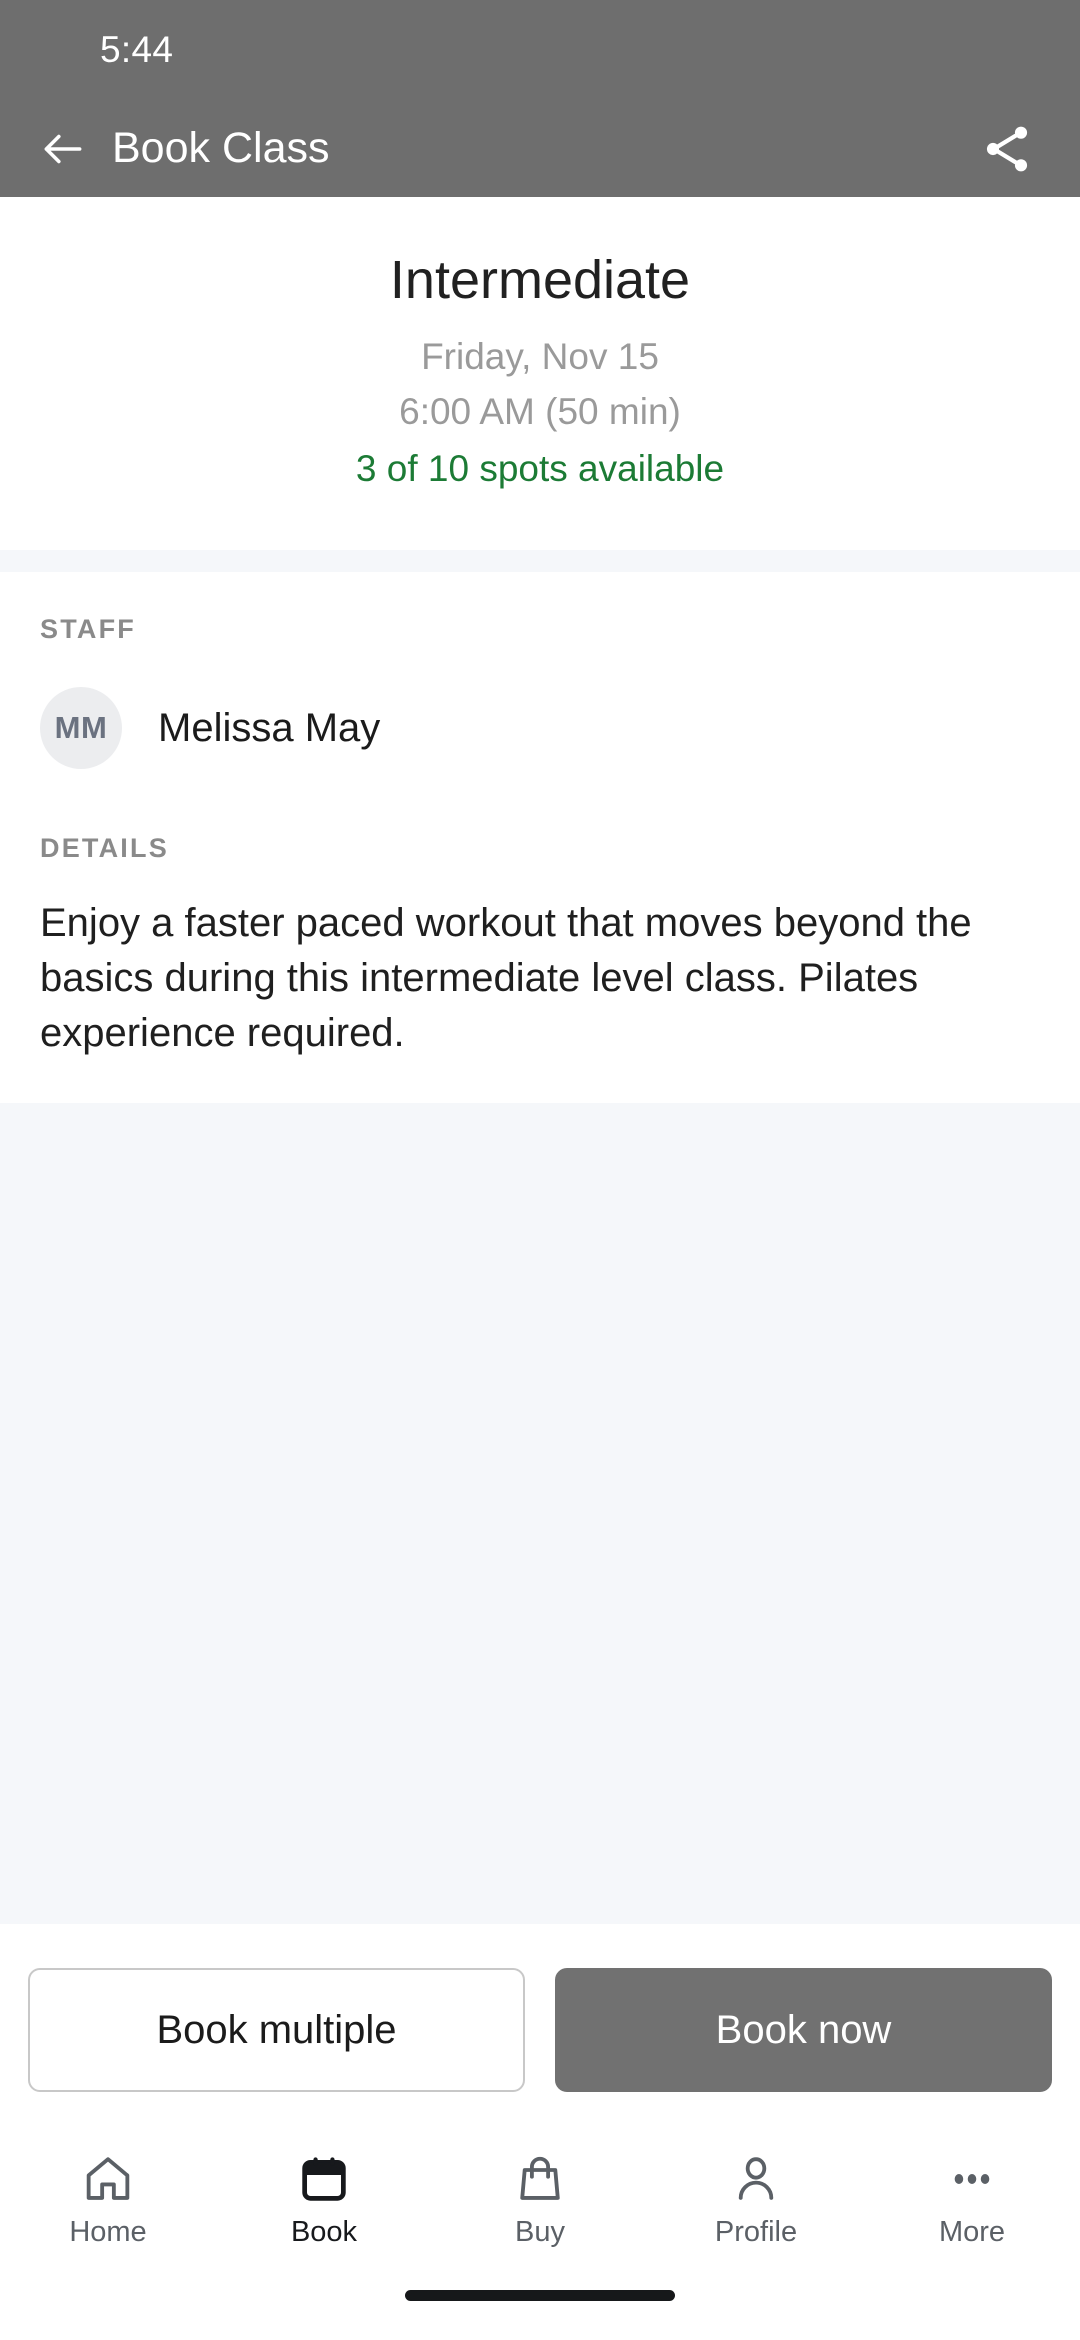 The width and height of the screenshot is (1080, 2340). I want to click on bottom-navigation: Home Book Buy Profile More, so click(540, 2207).